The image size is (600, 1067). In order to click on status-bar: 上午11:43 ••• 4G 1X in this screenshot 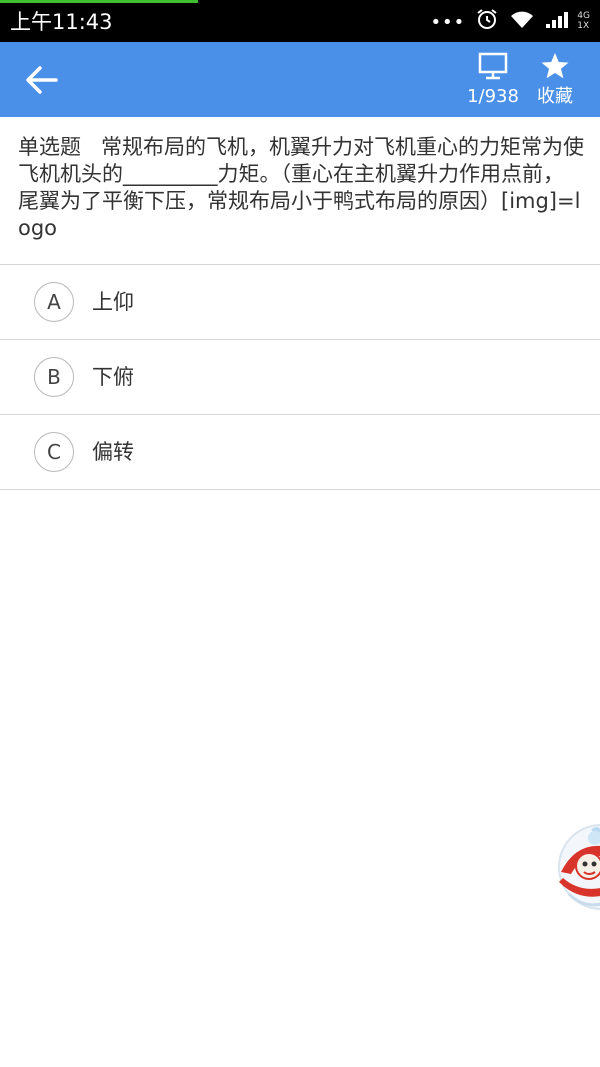, I will do `click(300, 21)`.